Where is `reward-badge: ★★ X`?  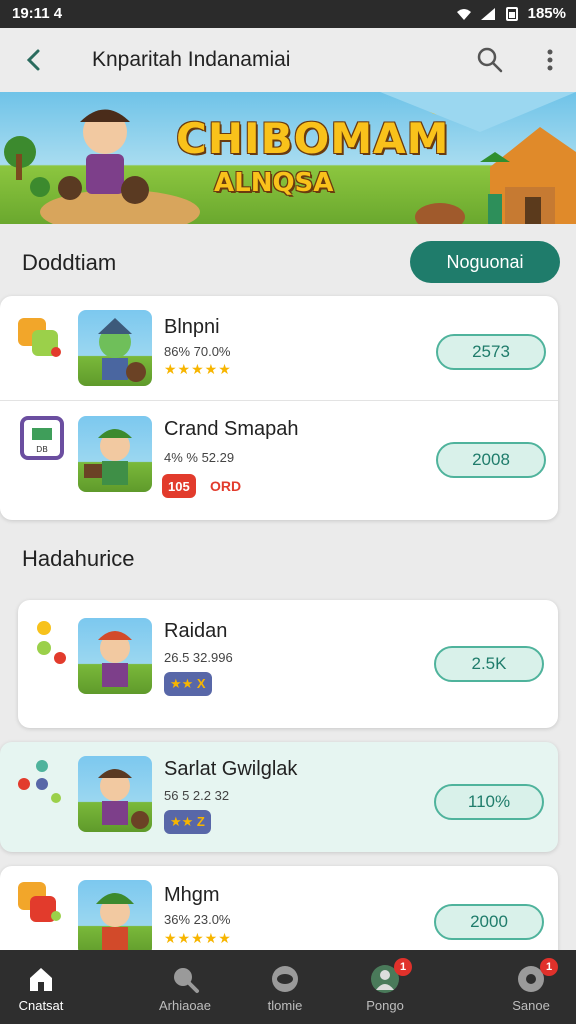
reward-badge: ★★ X is located at coordinates (188, 684).